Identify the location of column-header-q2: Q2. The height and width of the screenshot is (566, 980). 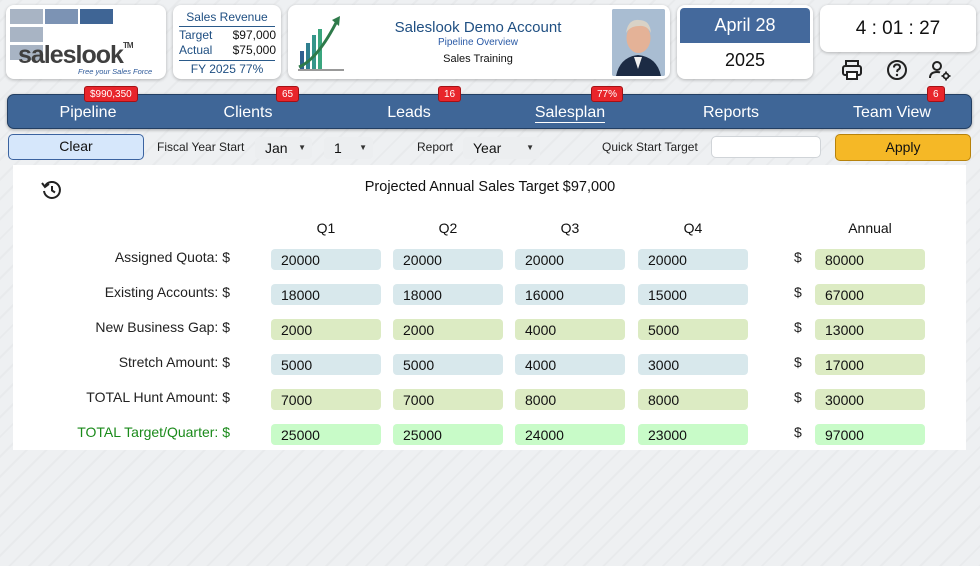
(448, 228).